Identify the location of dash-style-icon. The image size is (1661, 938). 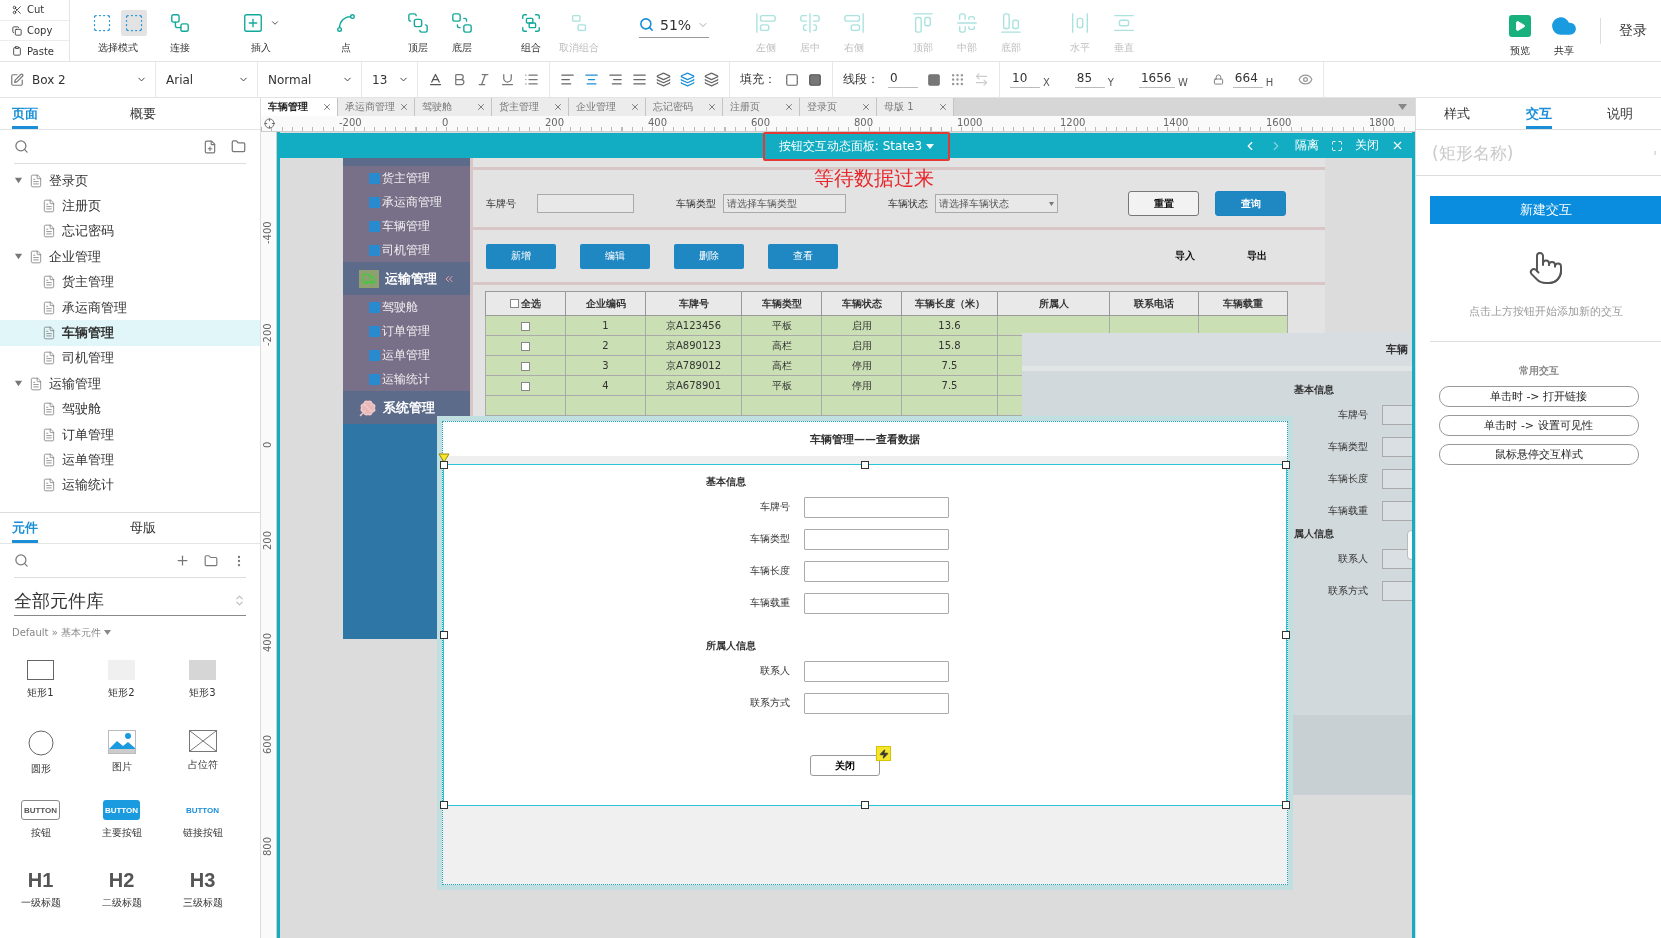
(957, 79).